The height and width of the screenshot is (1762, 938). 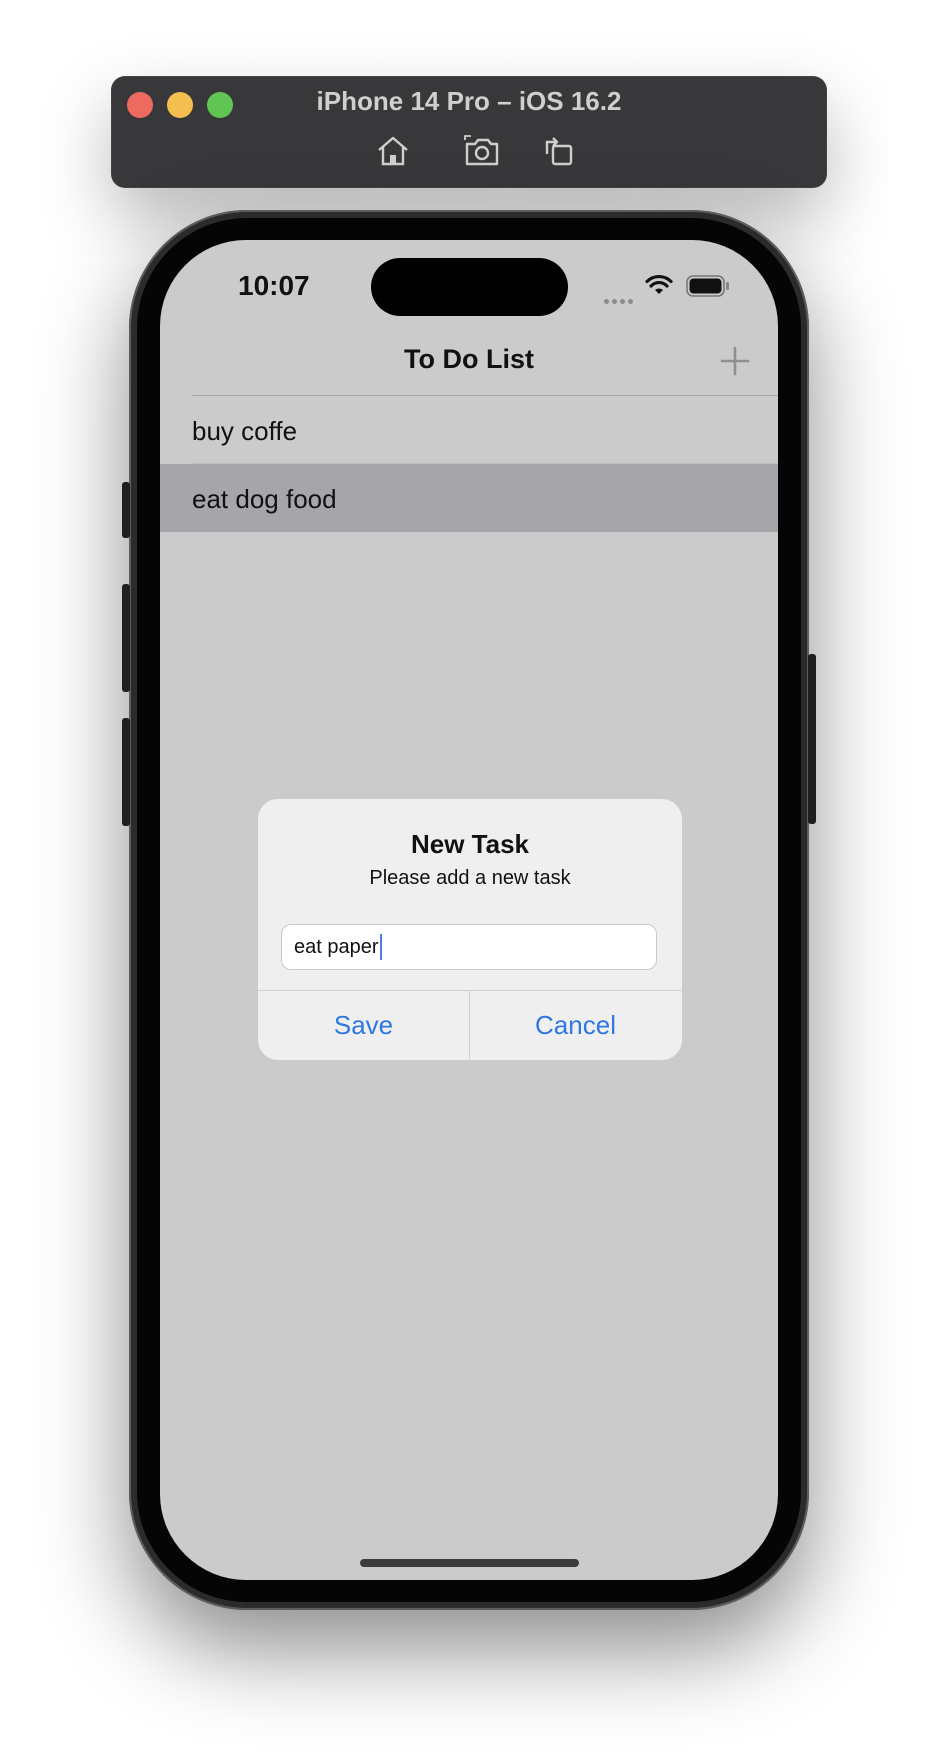 What do you see at coordinates (126, 638) in the screenshot?
I see `volume-up-button` at bounding box center [126, 638].